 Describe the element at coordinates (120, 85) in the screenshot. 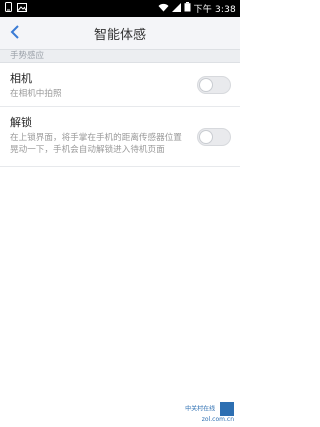

I see `setting-row-camera: 相机 在相机中拍照` at that location.